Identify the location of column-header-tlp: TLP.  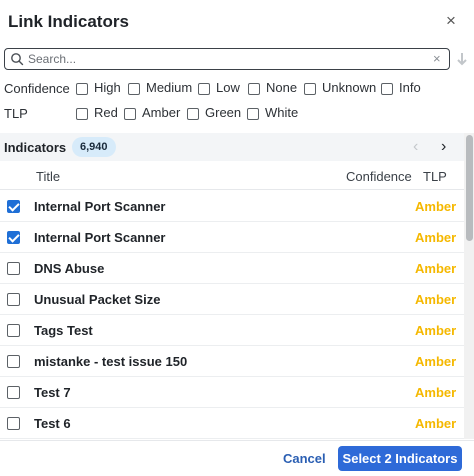
(435, 176).